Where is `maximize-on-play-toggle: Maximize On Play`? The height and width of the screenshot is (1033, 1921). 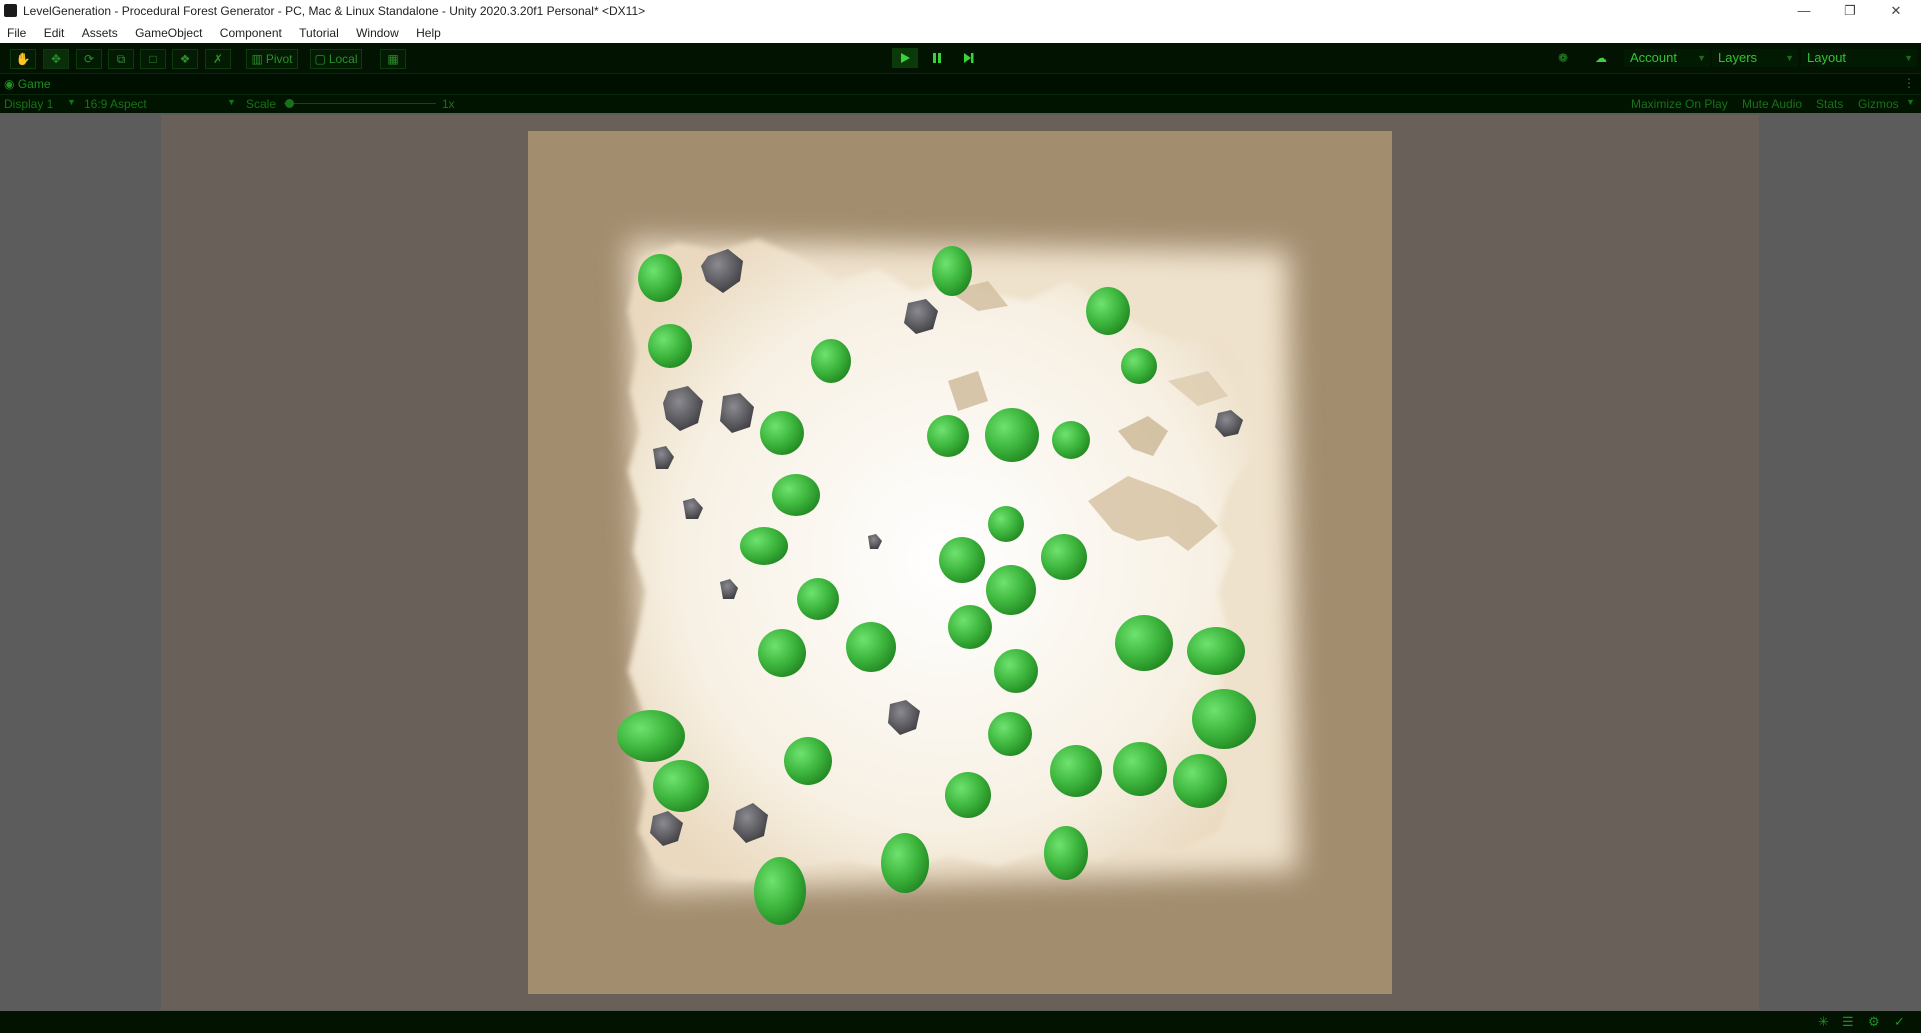 maximize-on-play-toggle: Maximize On Play is located at coordinates (1679, 104).